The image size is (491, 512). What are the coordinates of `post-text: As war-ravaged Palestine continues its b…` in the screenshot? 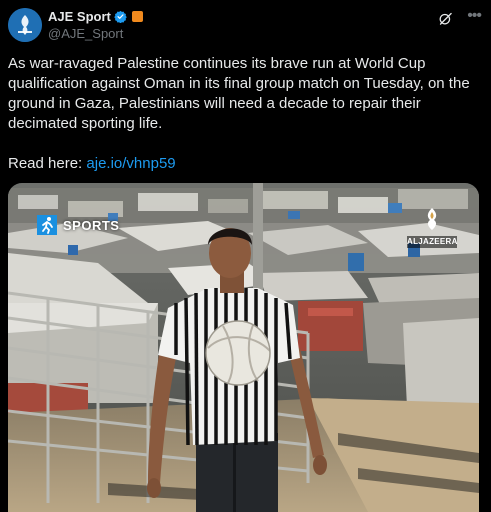 It's located at (239, 93).